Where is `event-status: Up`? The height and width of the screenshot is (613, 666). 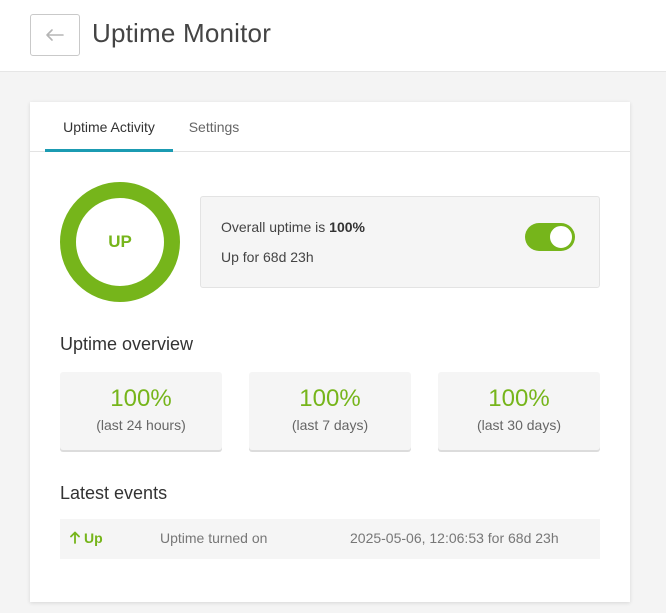
event-status: Up is located at coordinates (86, 538).